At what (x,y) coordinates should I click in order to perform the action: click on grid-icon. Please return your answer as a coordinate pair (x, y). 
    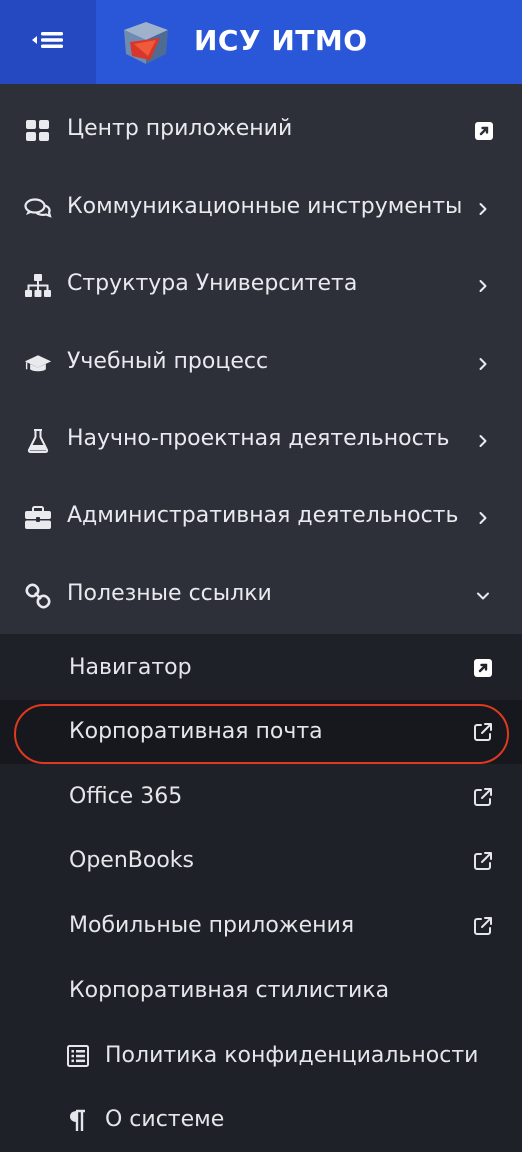
    Looking at the image, I should click on (38, 131).